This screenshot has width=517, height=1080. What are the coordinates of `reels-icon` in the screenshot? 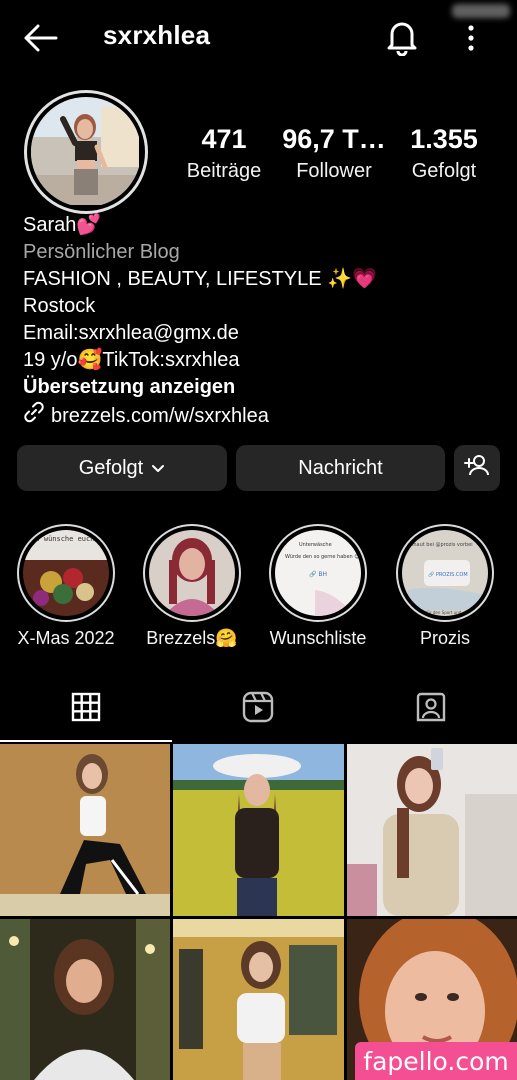 It's located at (258, 709).